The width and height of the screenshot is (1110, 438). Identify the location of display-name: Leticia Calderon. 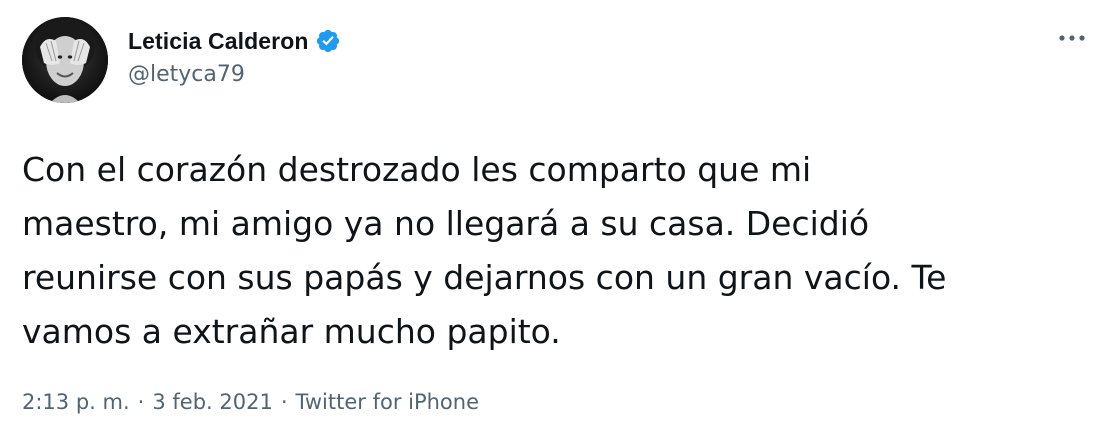
(218, 41).